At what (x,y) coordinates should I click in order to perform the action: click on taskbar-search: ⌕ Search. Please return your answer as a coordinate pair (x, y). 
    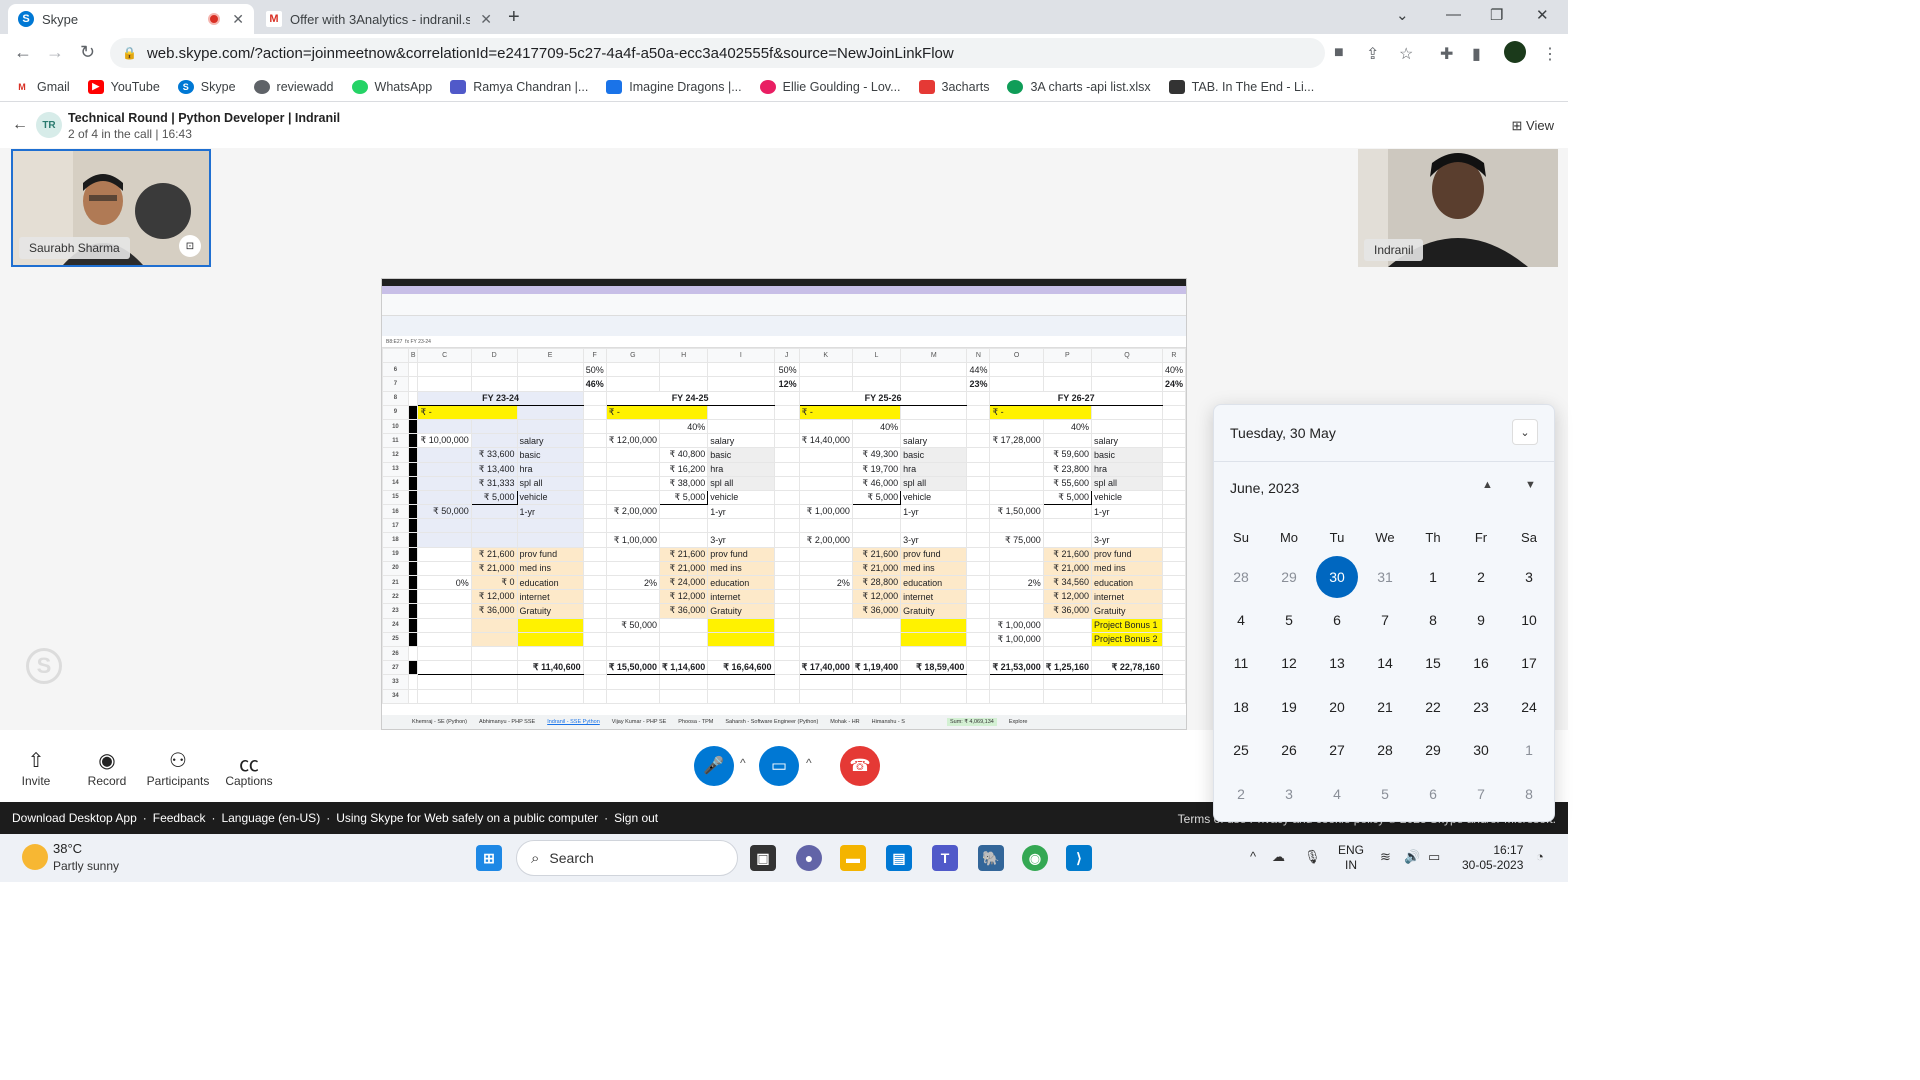
    Looking at the image, I should click on (627, 858).